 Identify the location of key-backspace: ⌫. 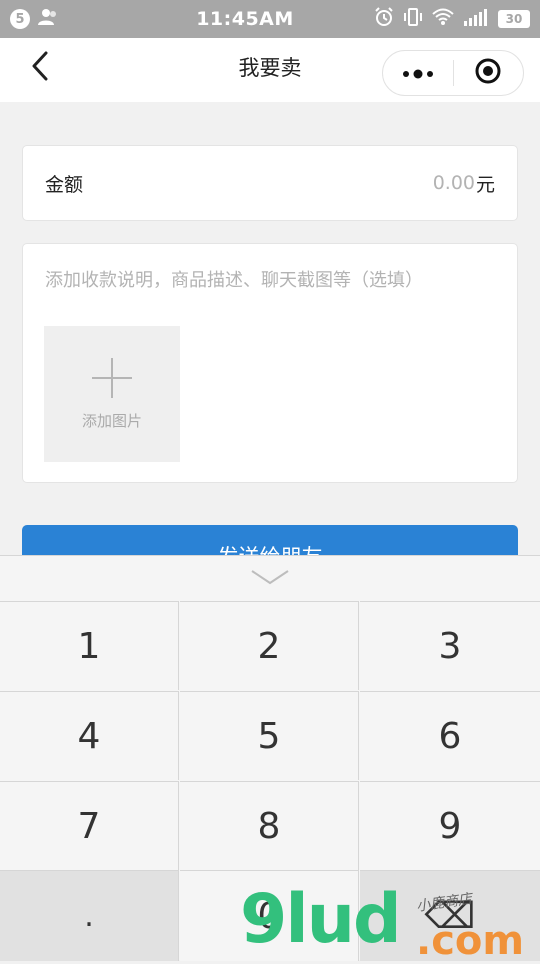
(450, 915).